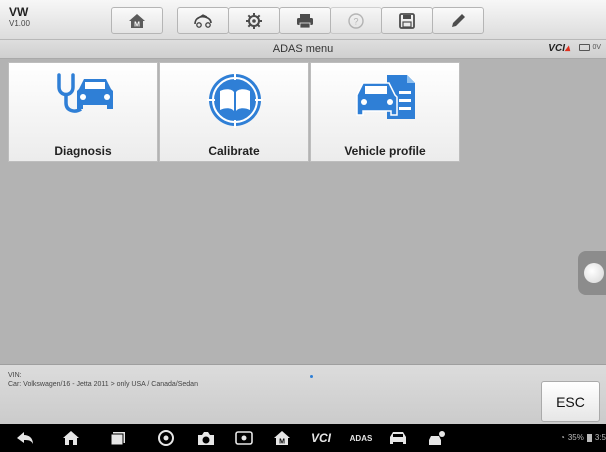 This screenshot has width=606, height=452. I want to click on vehicle-profile-icon, so click(385, 97).